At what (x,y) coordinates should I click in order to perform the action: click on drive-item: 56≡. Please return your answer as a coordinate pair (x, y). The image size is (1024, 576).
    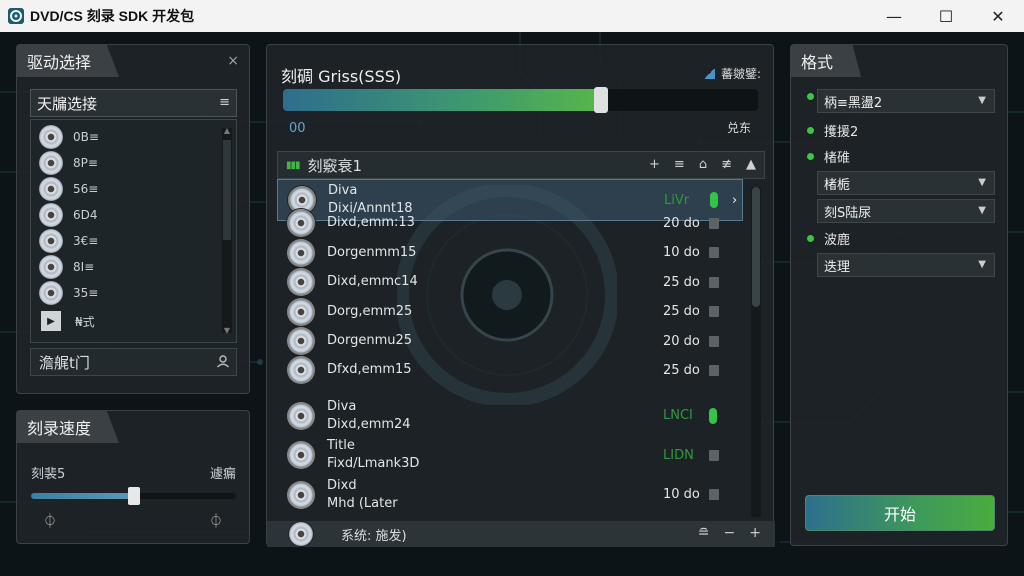
    Looking at the image, I should click on (68, 189).